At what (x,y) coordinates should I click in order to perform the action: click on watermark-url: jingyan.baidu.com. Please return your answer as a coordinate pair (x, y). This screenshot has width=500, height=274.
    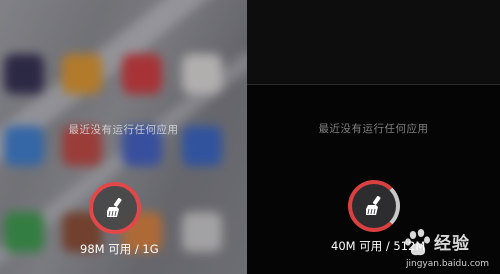
    Looking at the image, I should click on (448, 264).